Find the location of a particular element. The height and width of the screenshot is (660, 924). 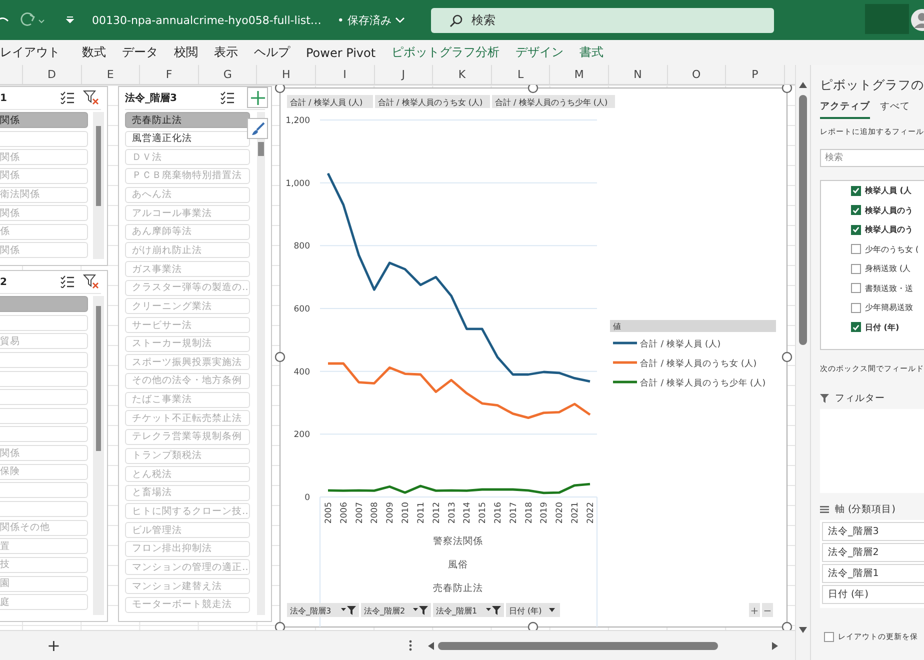

column-header: O is located at coordinates (697, 74).